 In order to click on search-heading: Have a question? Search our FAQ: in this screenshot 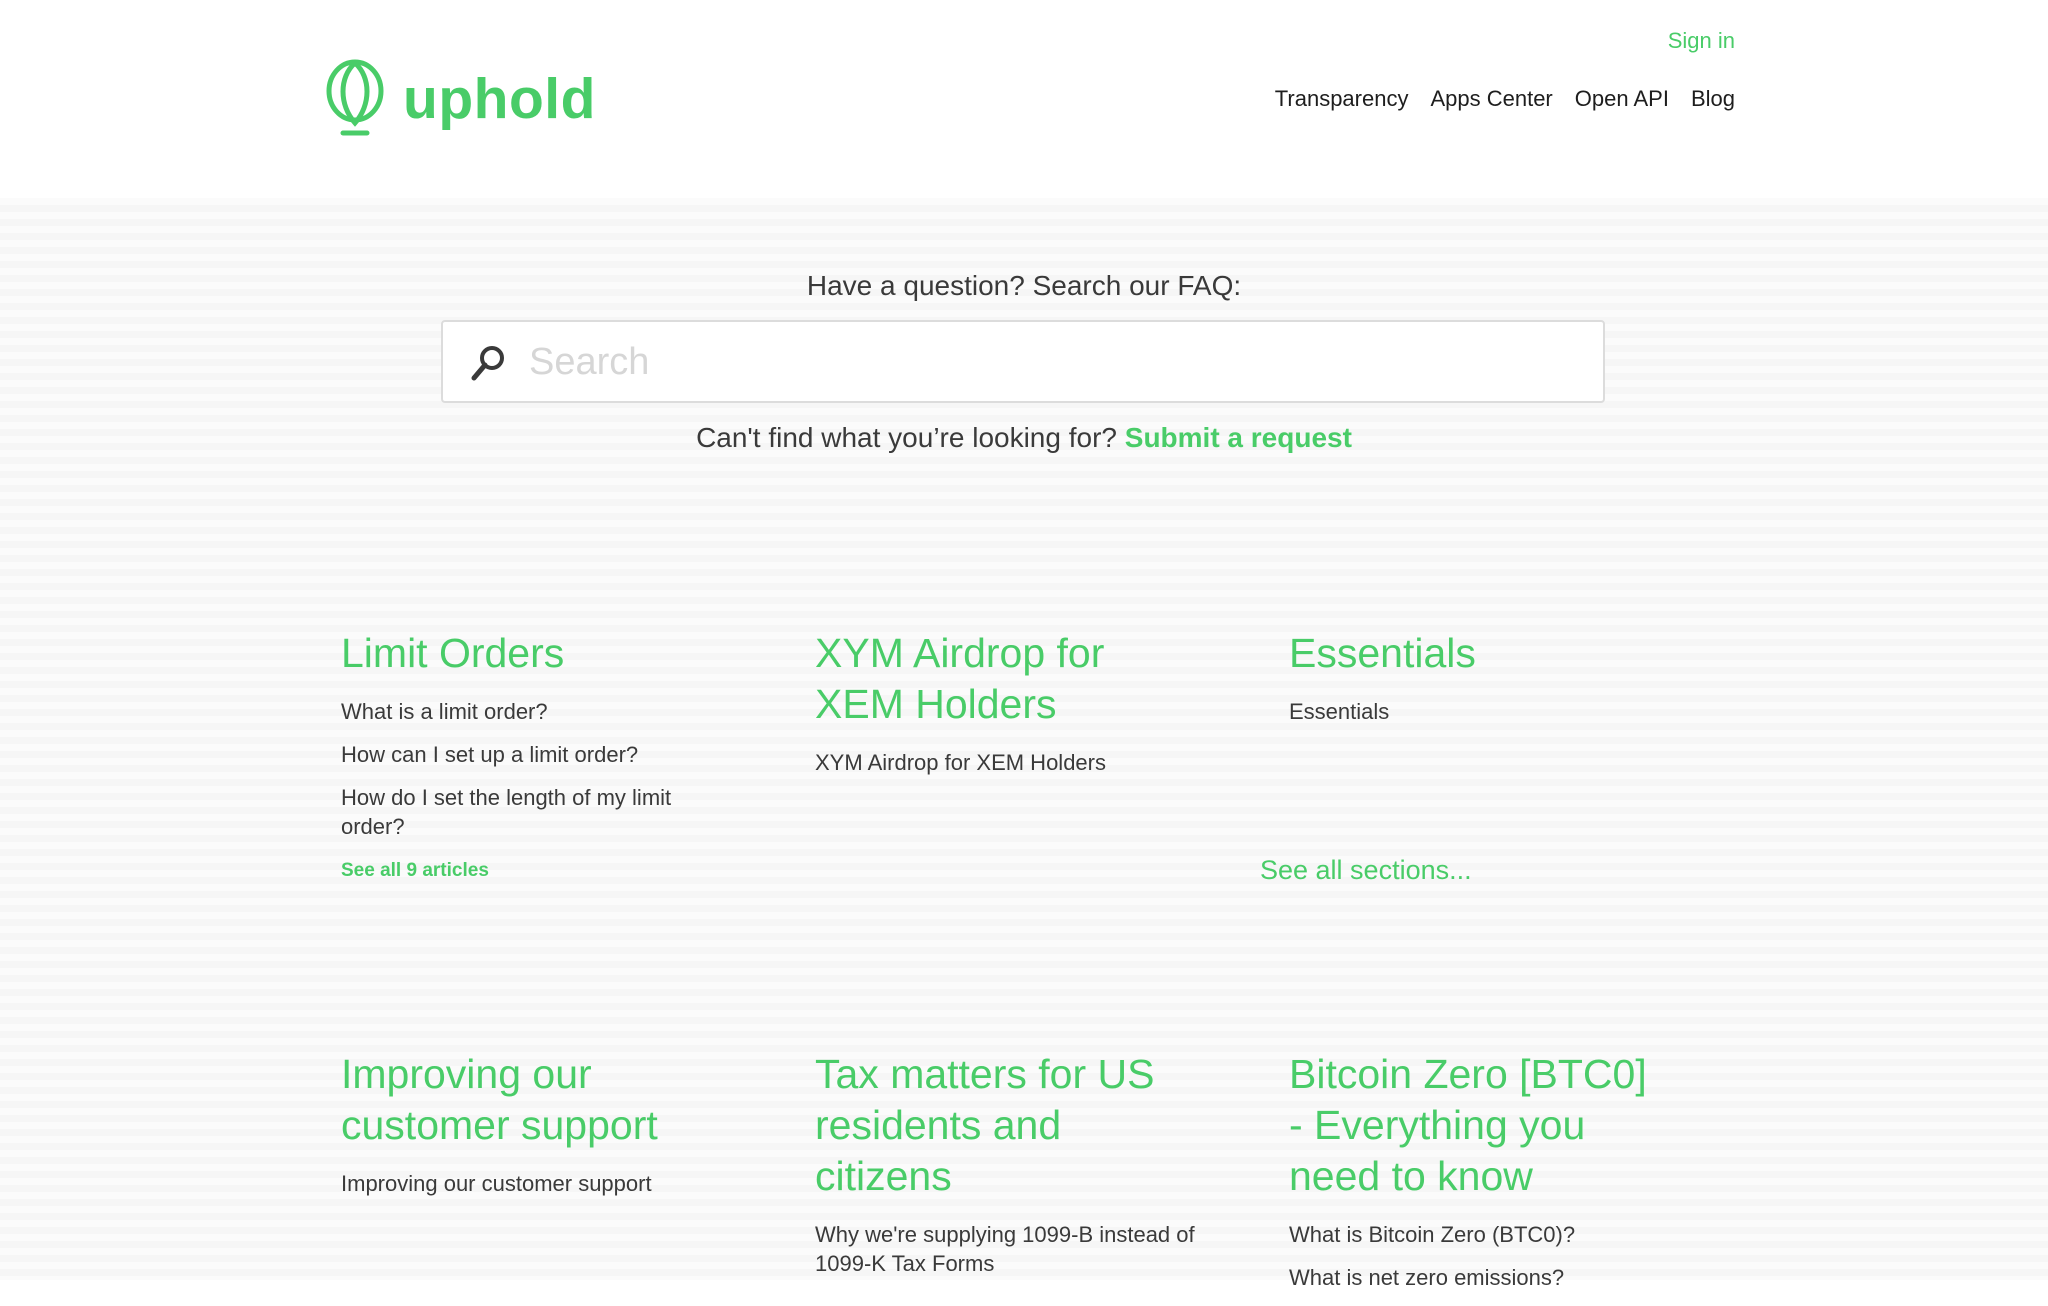, I will do `click(1024, 285)`.